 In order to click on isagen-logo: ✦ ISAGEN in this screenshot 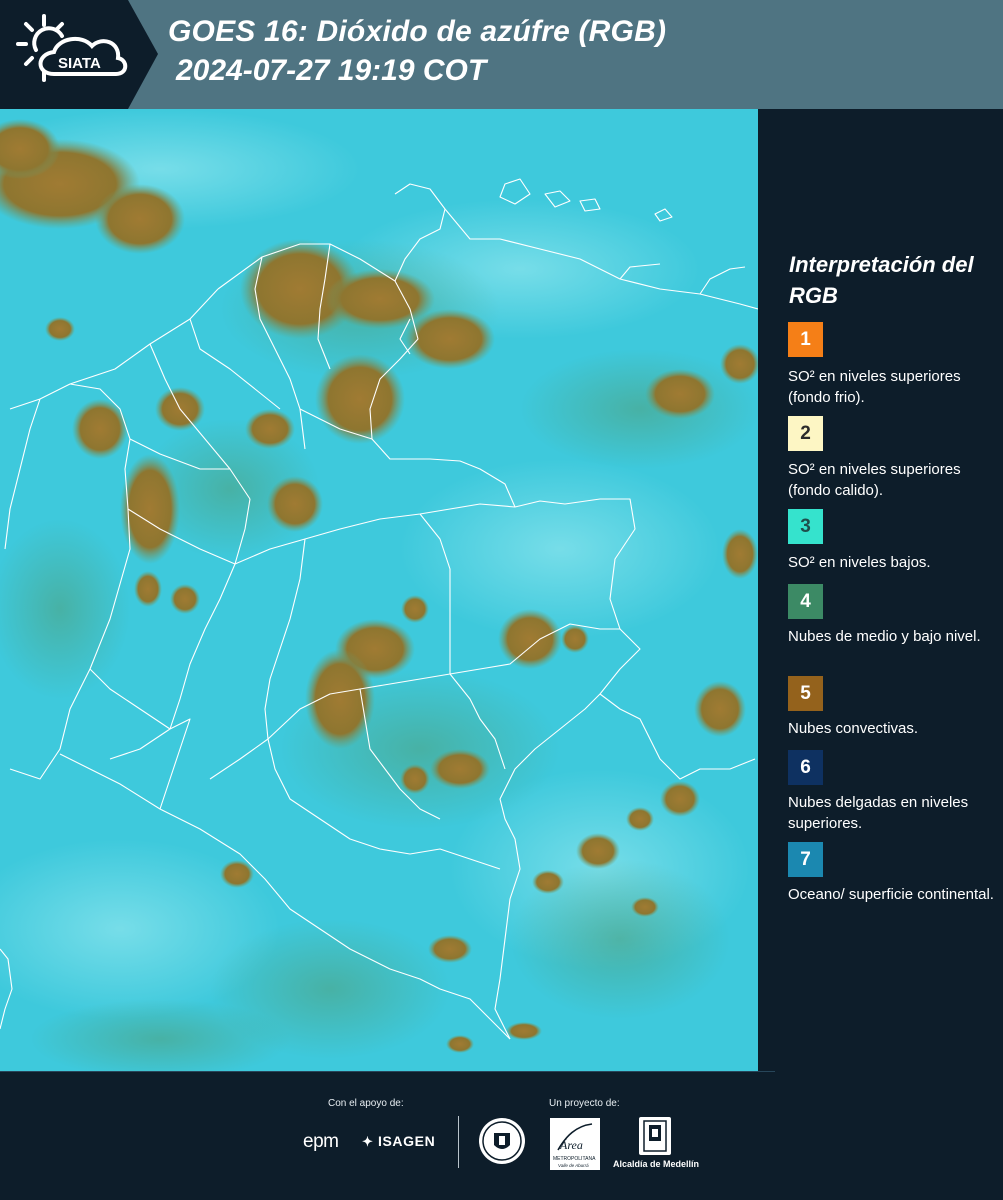, I will do `click(398, 1141)`.